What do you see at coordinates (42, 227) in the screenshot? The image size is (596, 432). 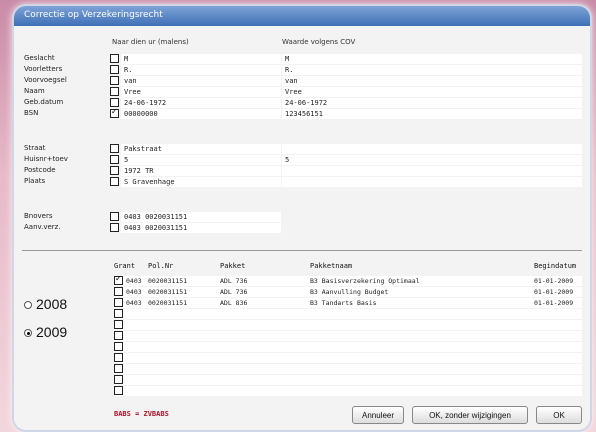 I see `account-label: Aanv.verz.` at bounding box center [42, 227].